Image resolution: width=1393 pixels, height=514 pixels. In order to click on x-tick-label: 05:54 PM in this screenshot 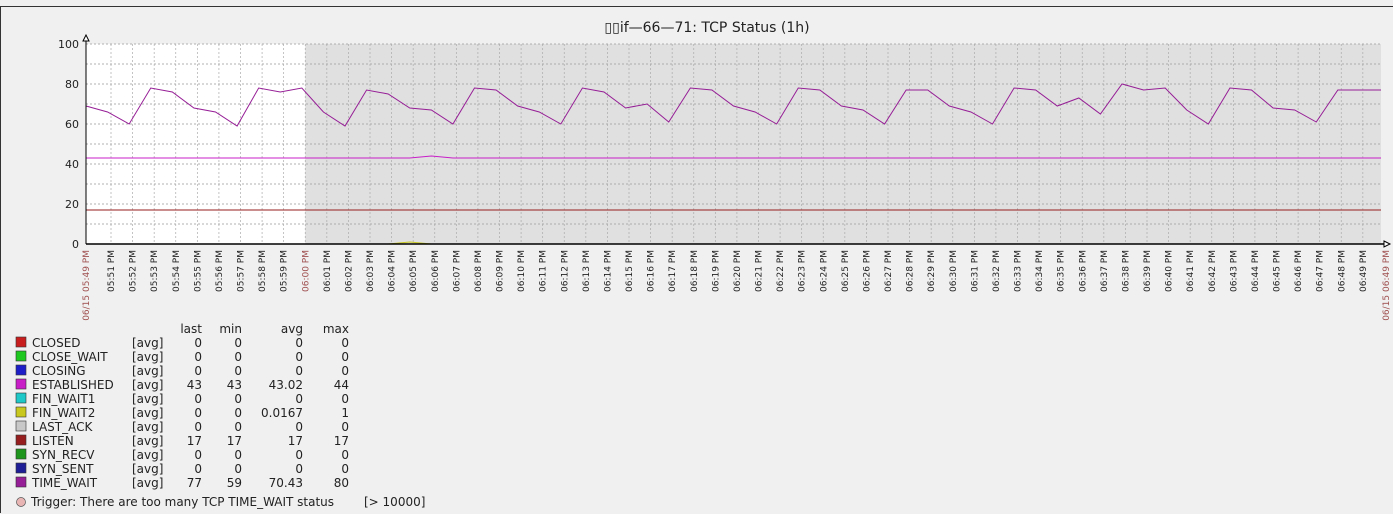, I will do `click(177, 271)`.